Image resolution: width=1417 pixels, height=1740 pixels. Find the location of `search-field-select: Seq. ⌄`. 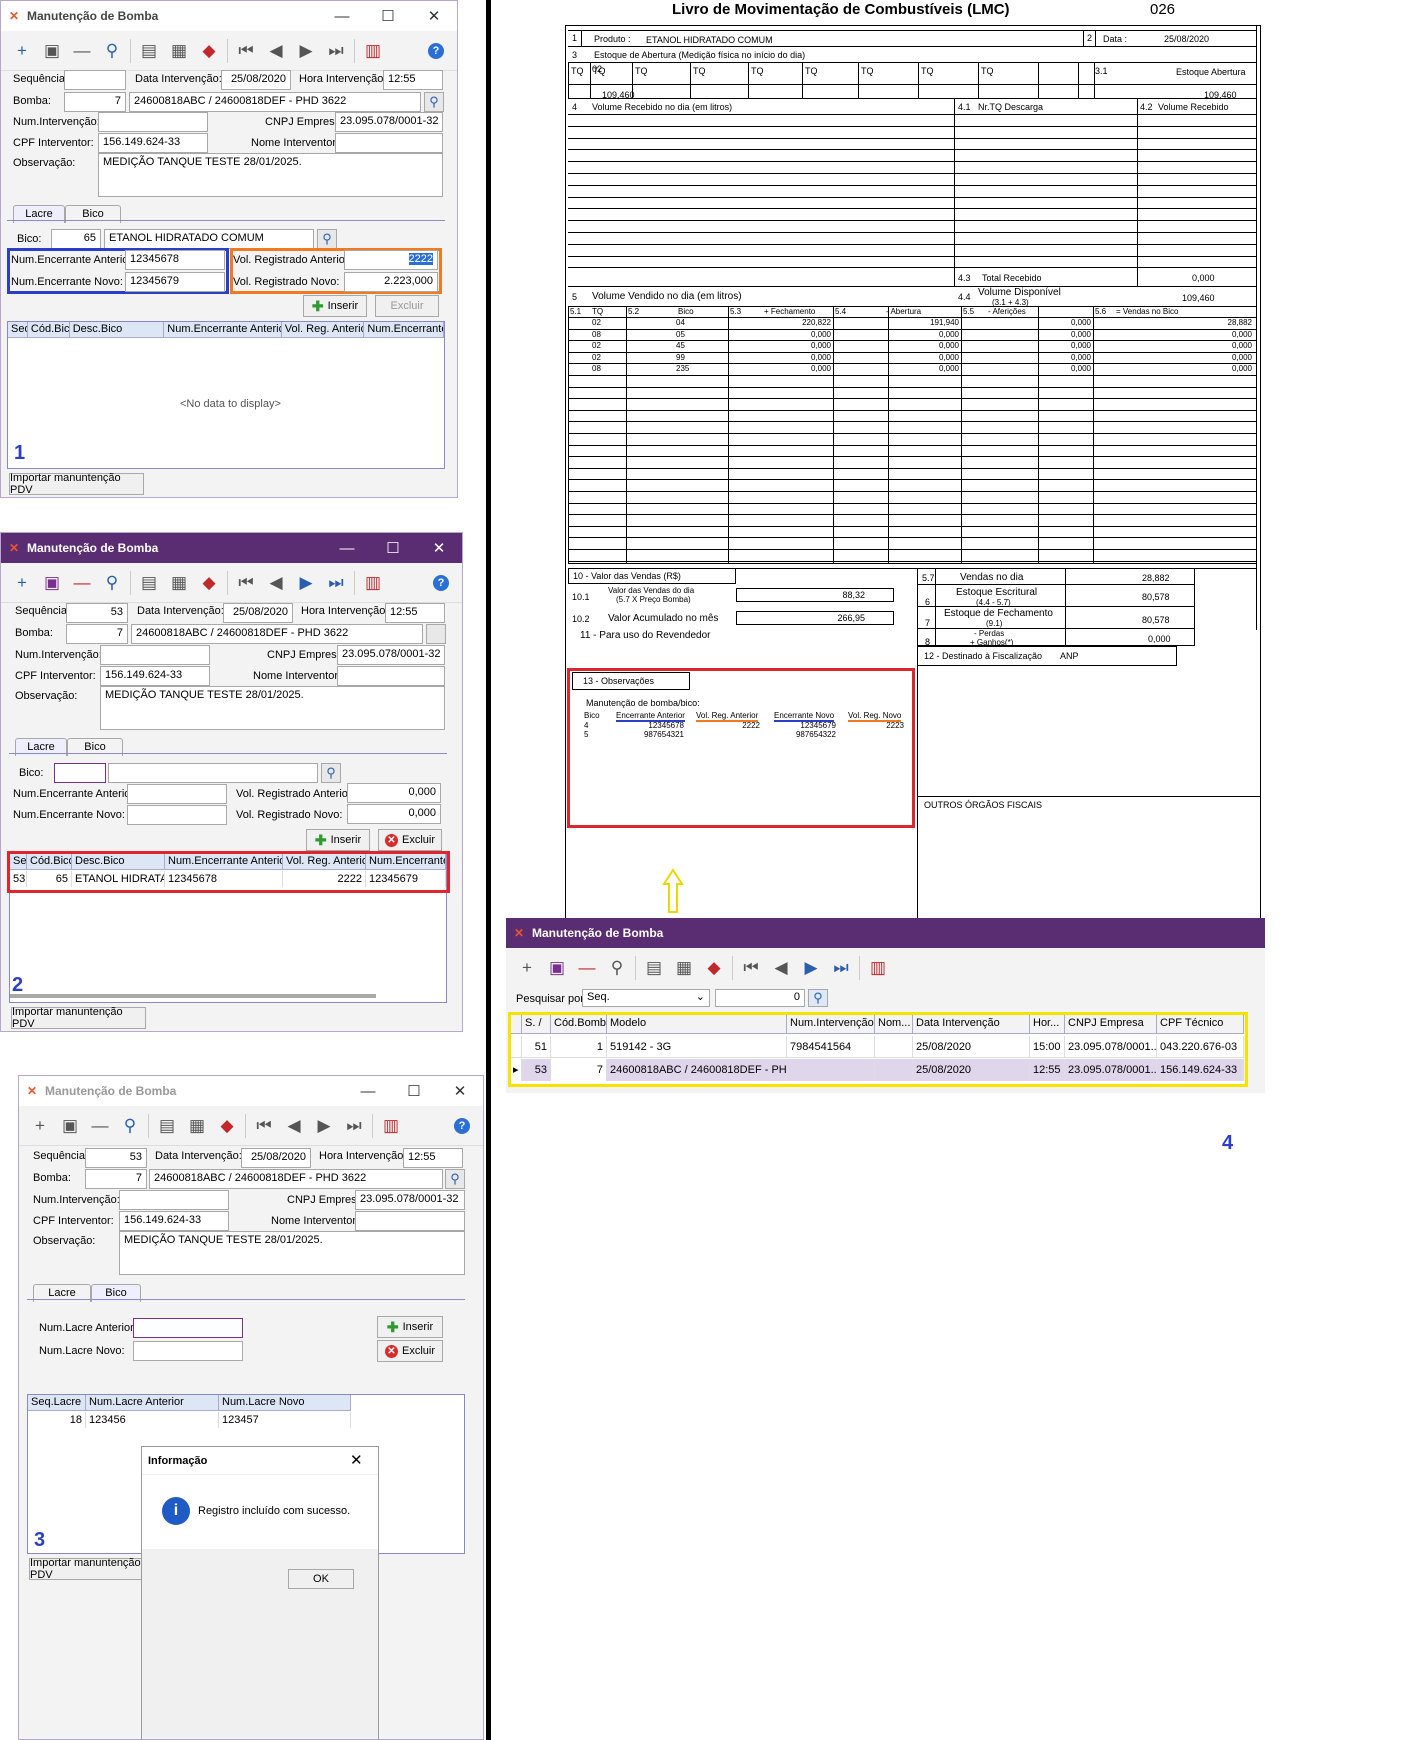

search-field-select: Seq. ⌄ is located at coordinates (646, 998).